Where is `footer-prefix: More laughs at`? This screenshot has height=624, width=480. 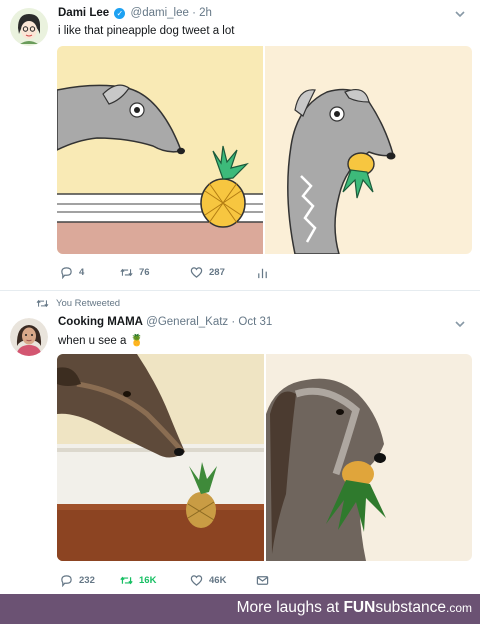 footer-prefix: More laughs at is located at coordinates (288, 607).